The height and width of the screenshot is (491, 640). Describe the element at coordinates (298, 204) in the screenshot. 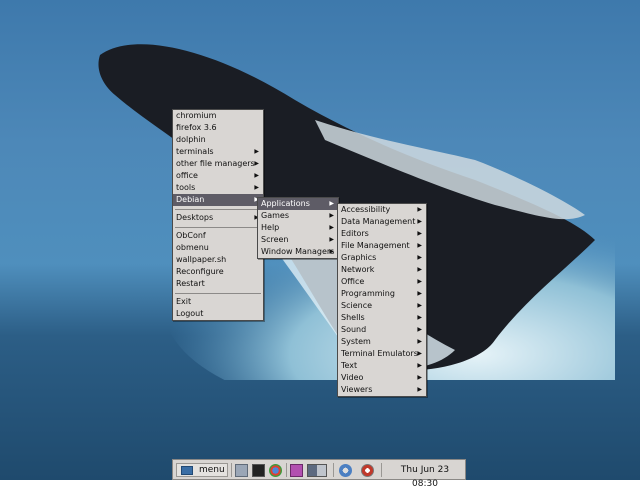

I see `menu-item-applications: Applications ▶` at that location.